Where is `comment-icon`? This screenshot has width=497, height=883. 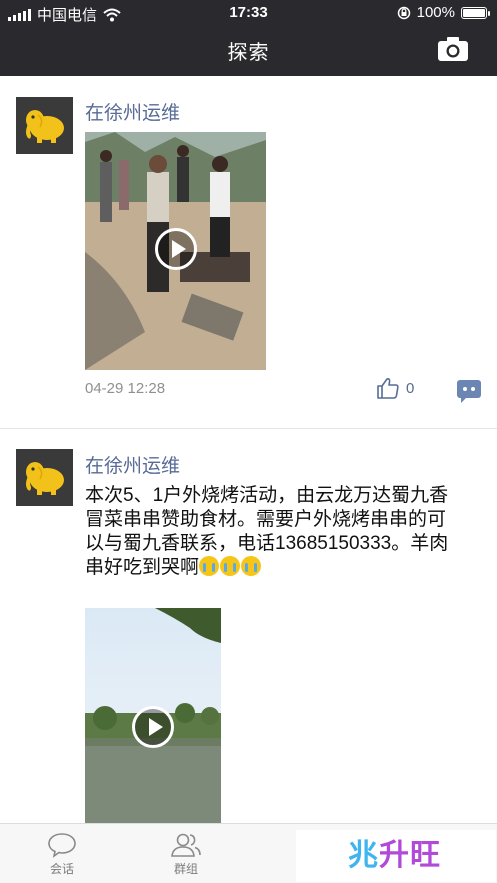
comment-icon is located at coordinates (469, 391).